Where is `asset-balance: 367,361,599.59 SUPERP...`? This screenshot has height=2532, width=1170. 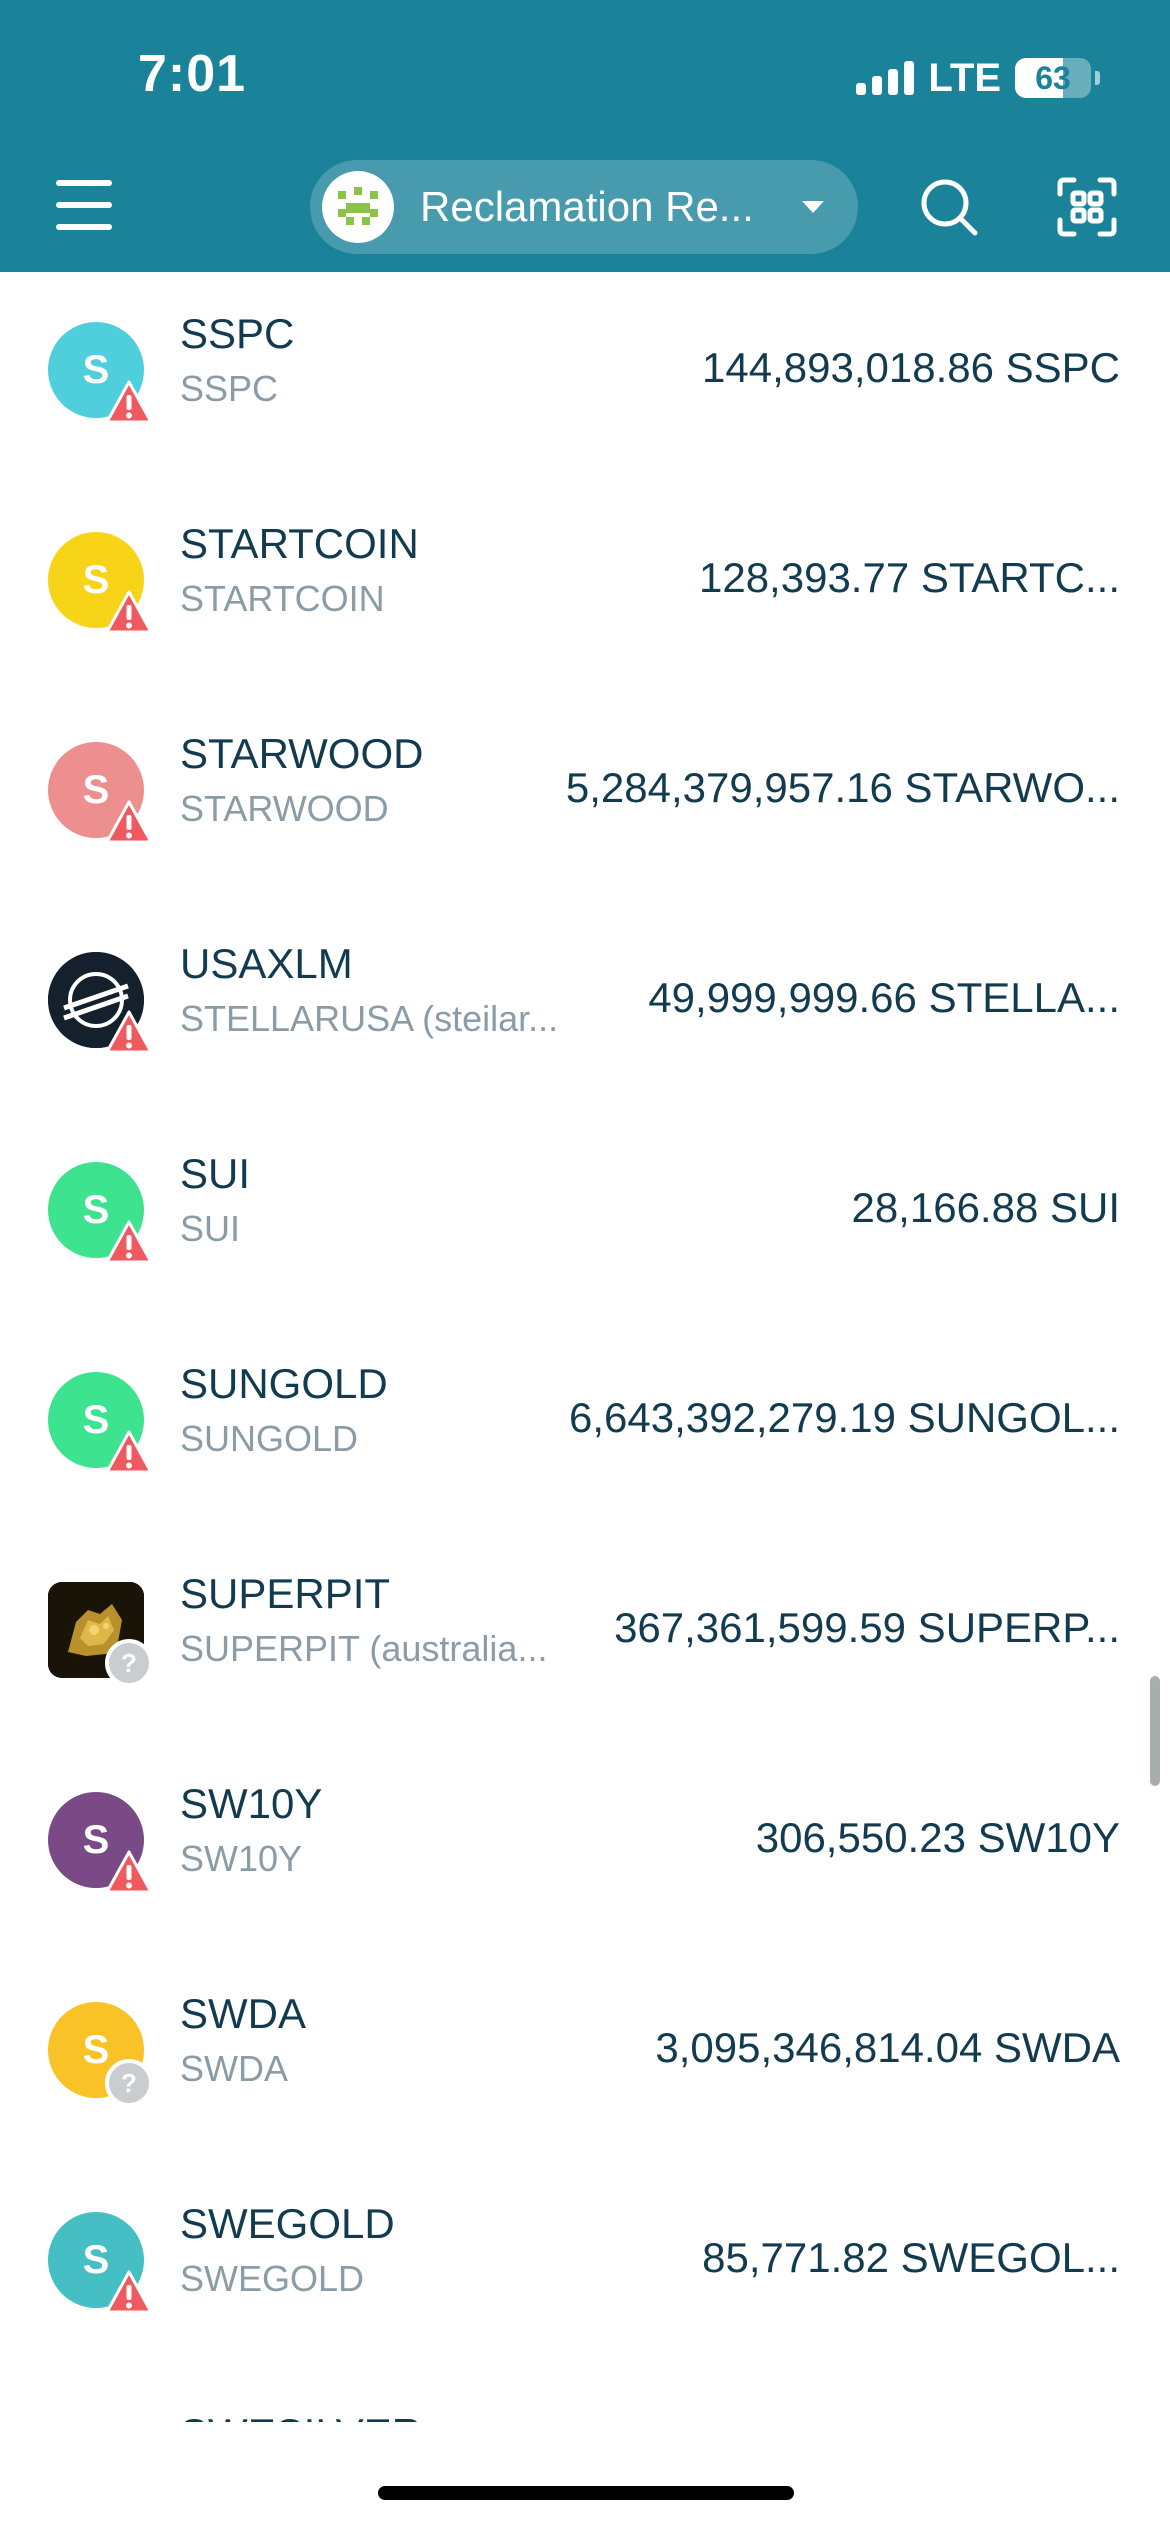
asset-balance: 367,361,599.59 SUPERP... is located at coordinates (867, 1627).